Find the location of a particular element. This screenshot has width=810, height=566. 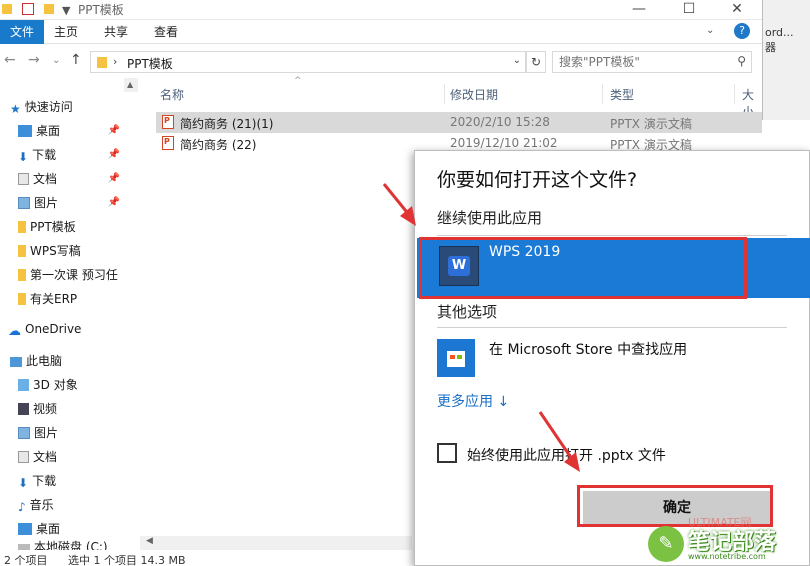

arrow-to-wps is located at coordinates (397, 200).